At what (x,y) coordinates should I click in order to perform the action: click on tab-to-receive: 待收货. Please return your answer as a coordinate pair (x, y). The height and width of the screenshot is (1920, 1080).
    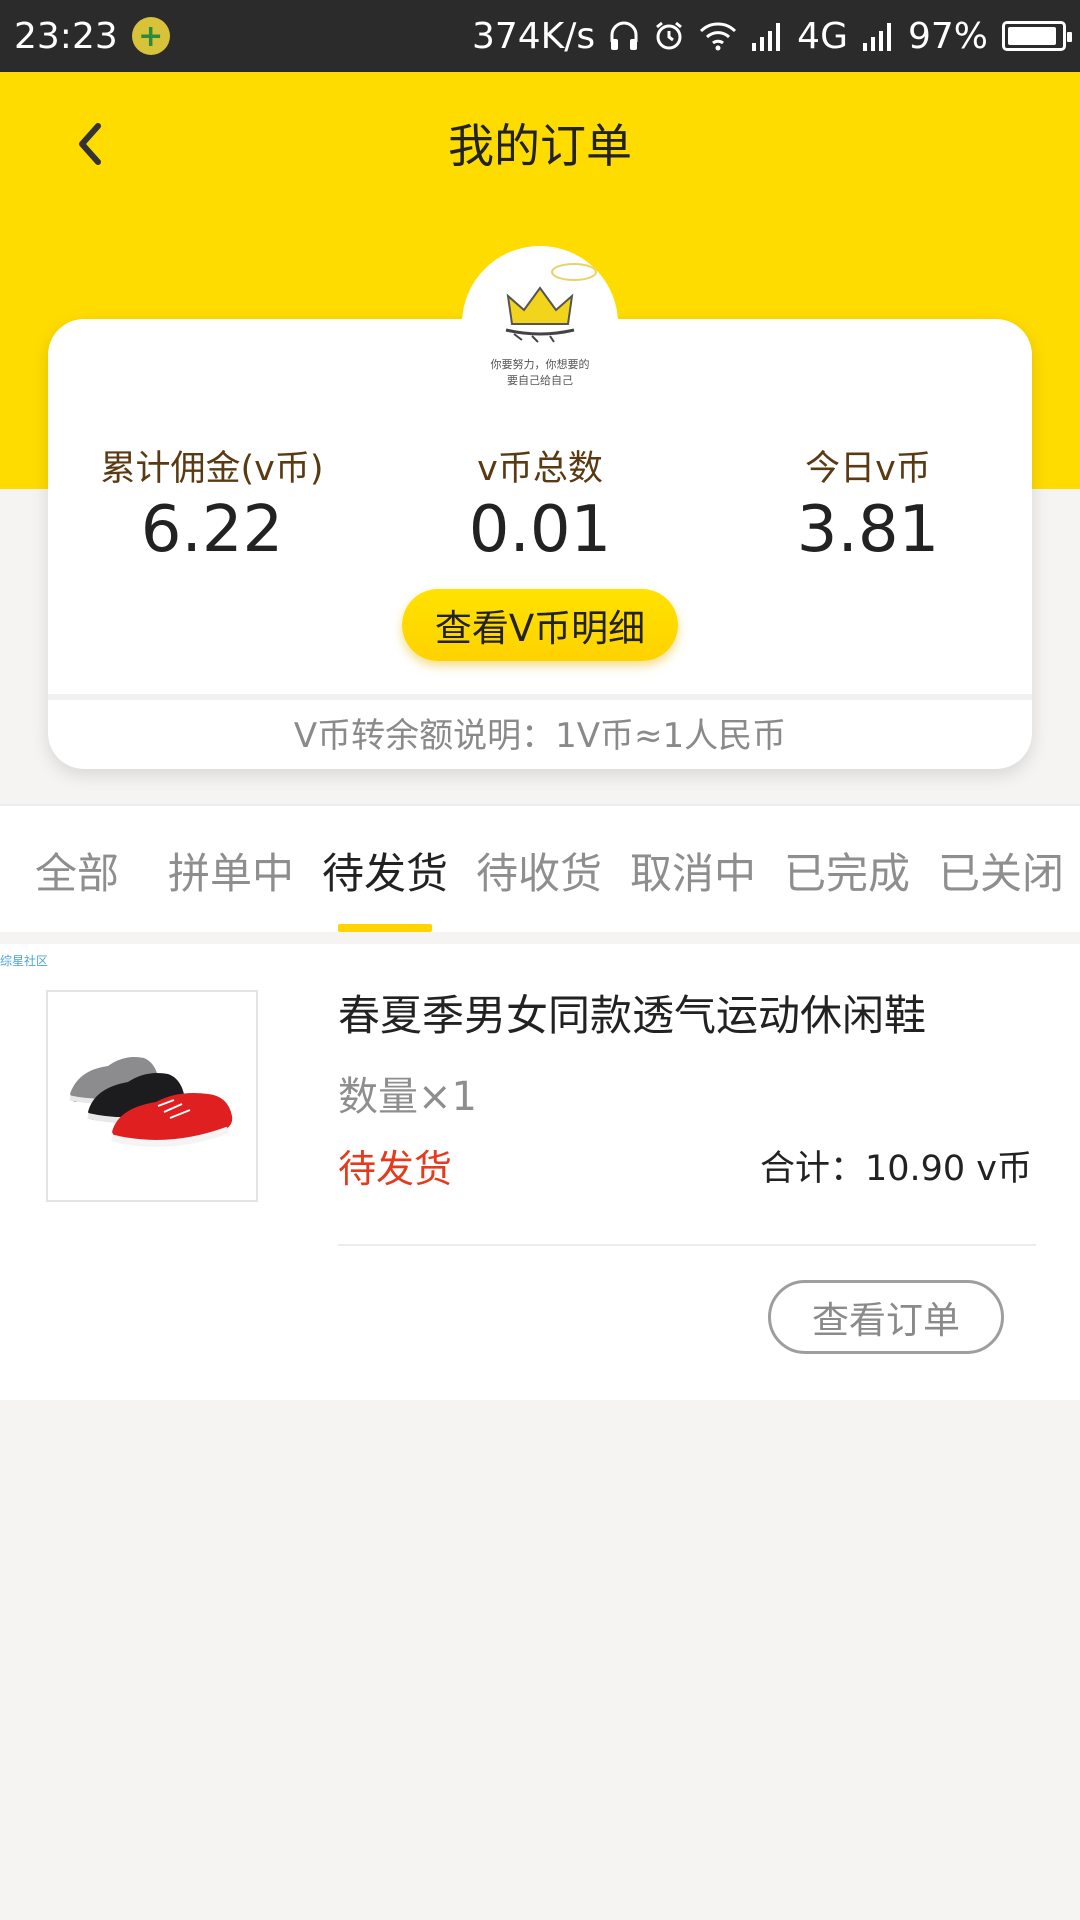
    Looking at the image, I should click on (539, 870).